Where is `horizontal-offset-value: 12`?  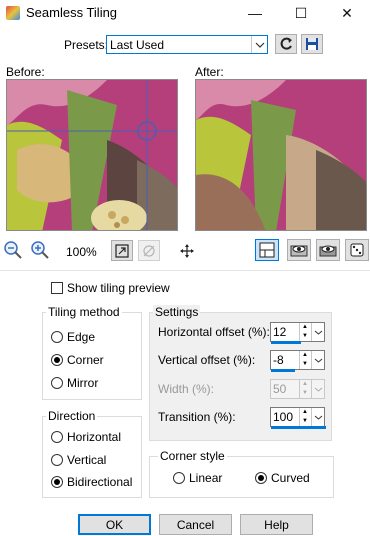 horizontal-offset-value: 12 is located at coordinates (279, 332).